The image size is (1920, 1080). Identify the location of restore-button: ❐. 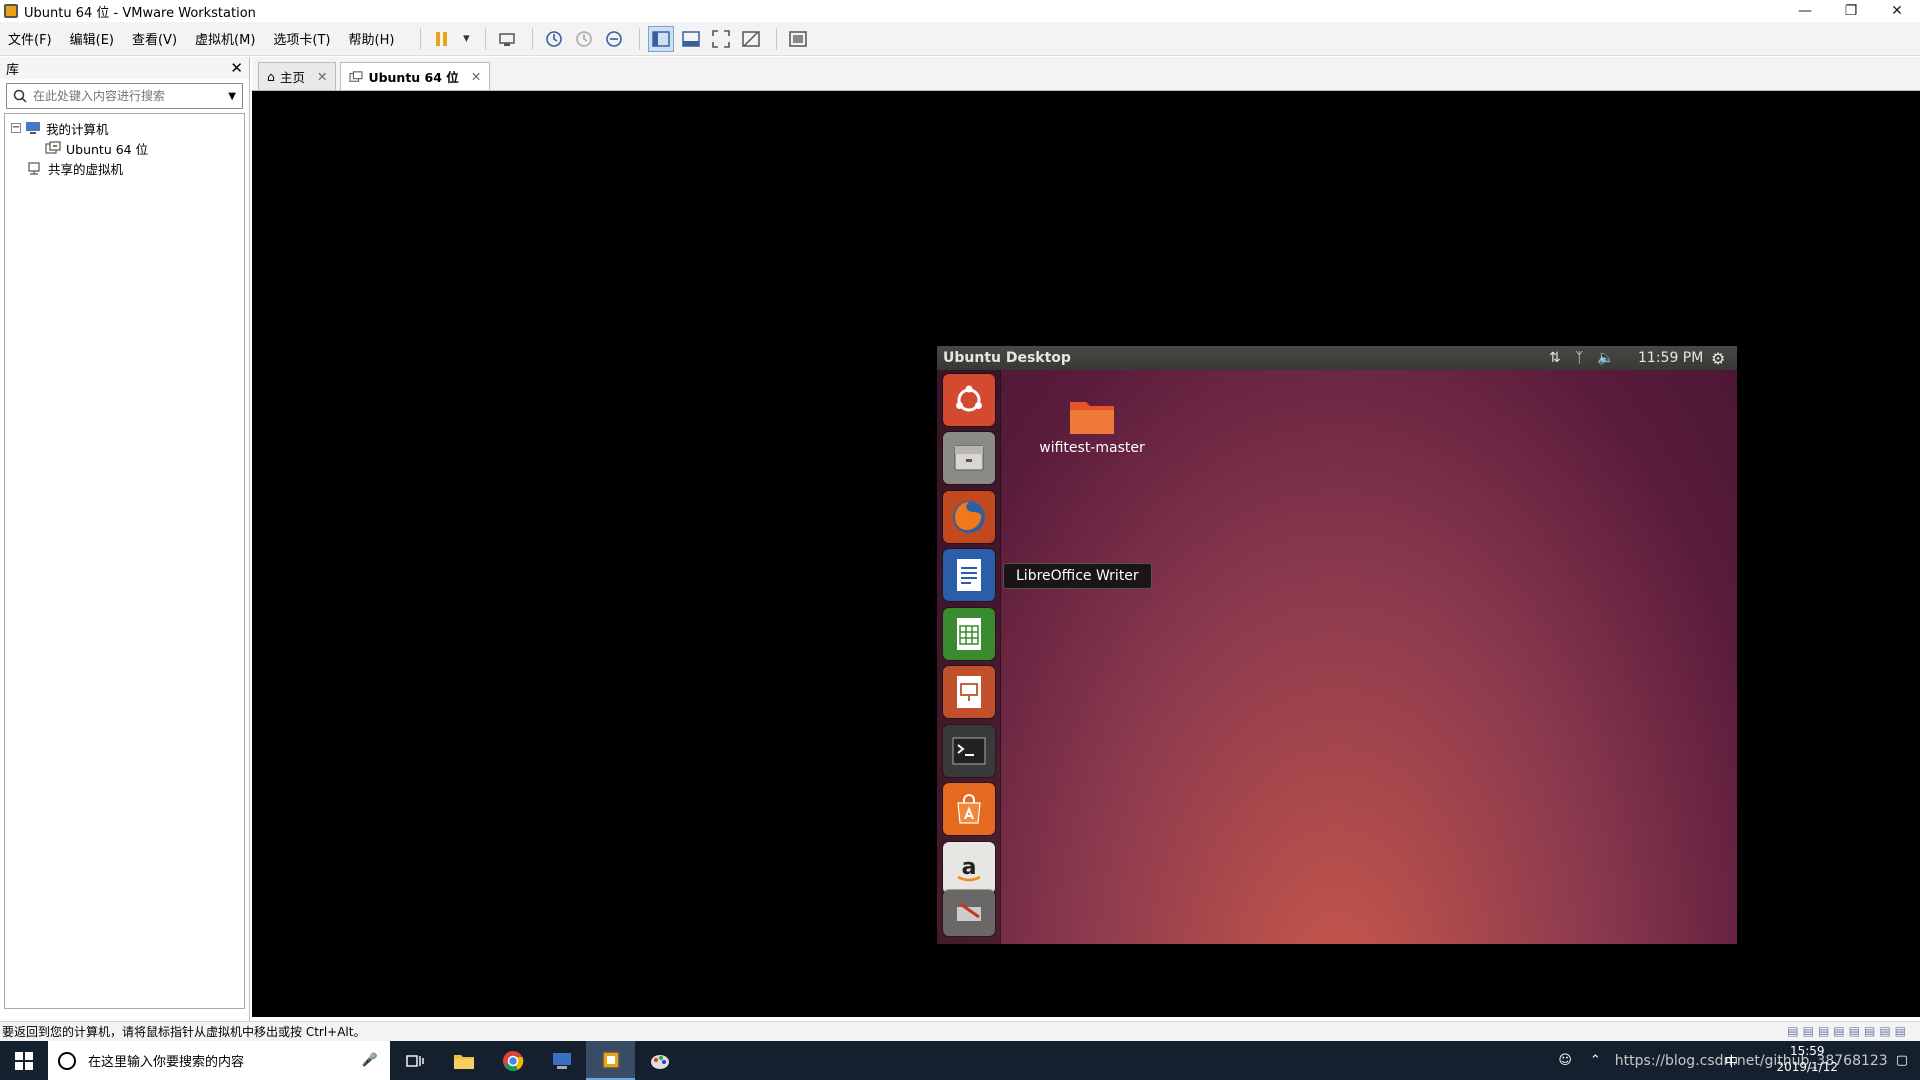
(1851, 11).